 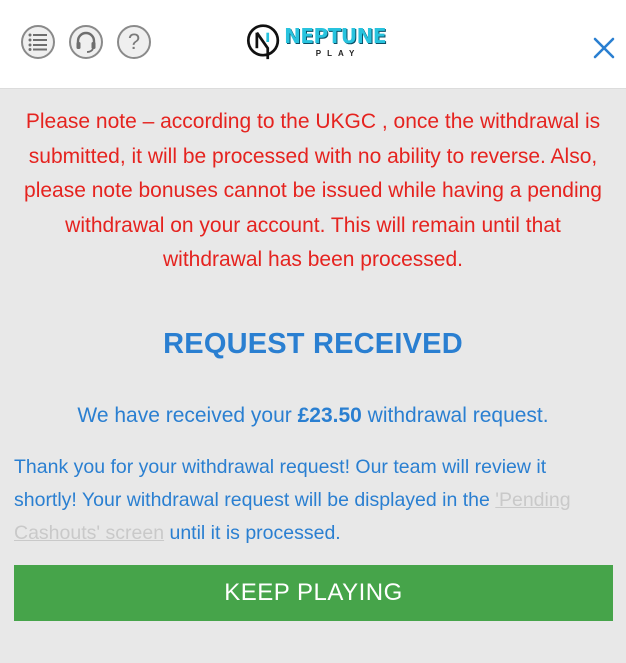 I want to click on headset-icon, so click(x=86, y=42).